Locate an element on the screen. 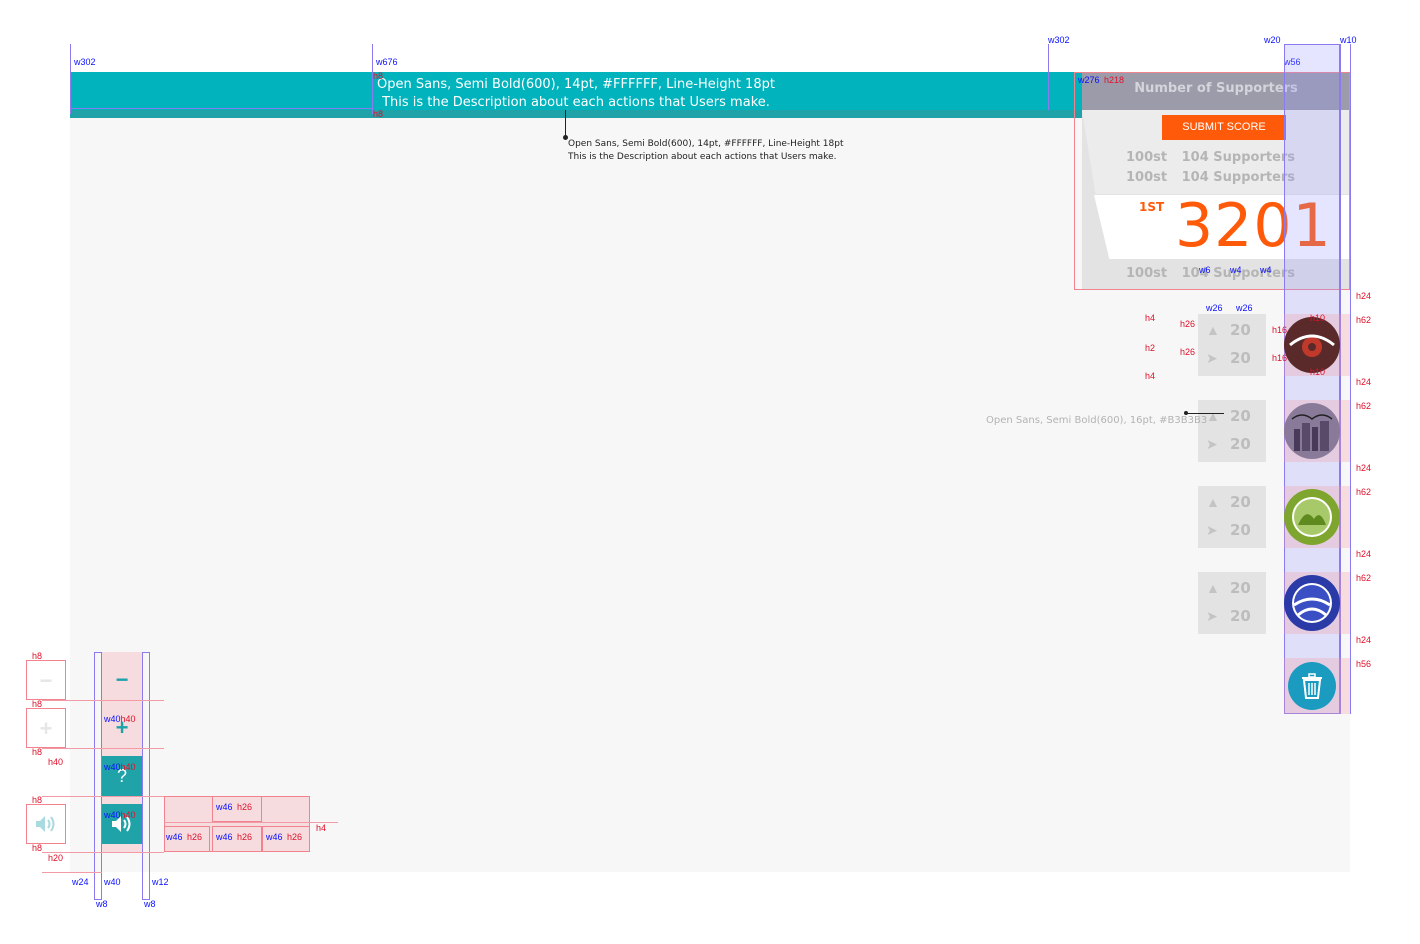 The height and width of the screenshot is (944, 1420). measure-label: w12 is located at coordinates (160, 882).